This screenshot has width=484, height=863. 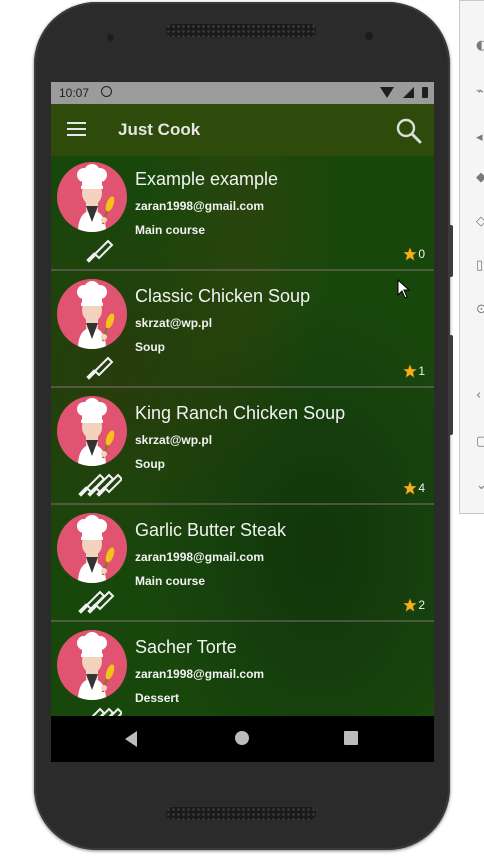 I want to click on rating-count: 2, so click(x=421, y=605).